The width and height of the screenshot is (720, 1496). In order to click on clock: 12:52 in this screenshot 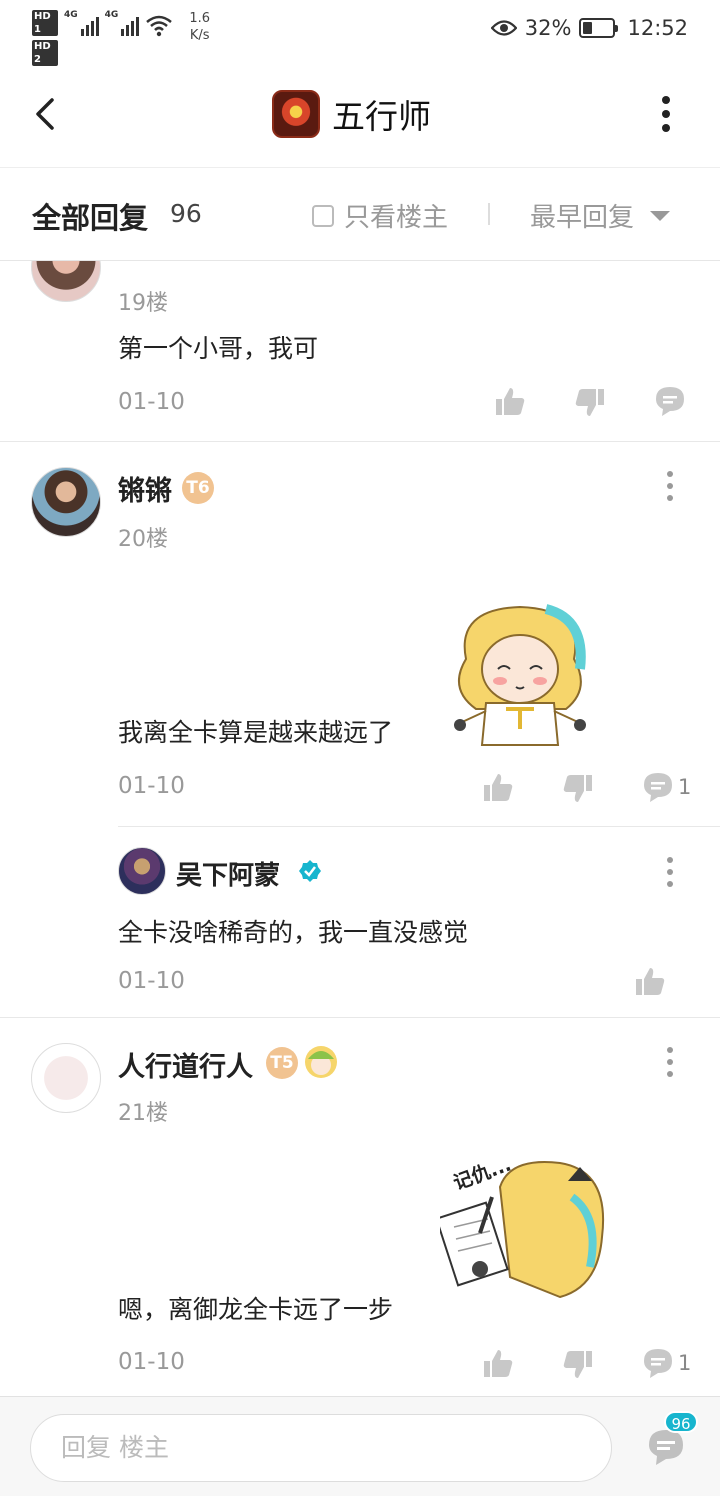, I will do `click(657, 28)`.